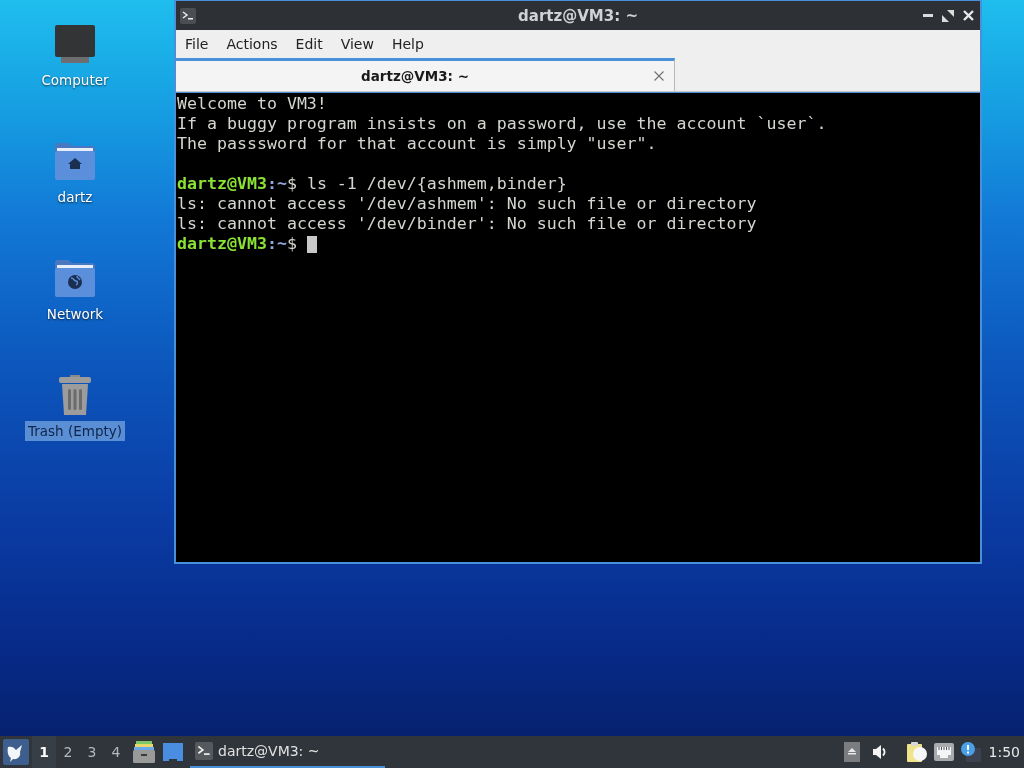  I want to click on ethernet-port-icon, so click(943, 752).